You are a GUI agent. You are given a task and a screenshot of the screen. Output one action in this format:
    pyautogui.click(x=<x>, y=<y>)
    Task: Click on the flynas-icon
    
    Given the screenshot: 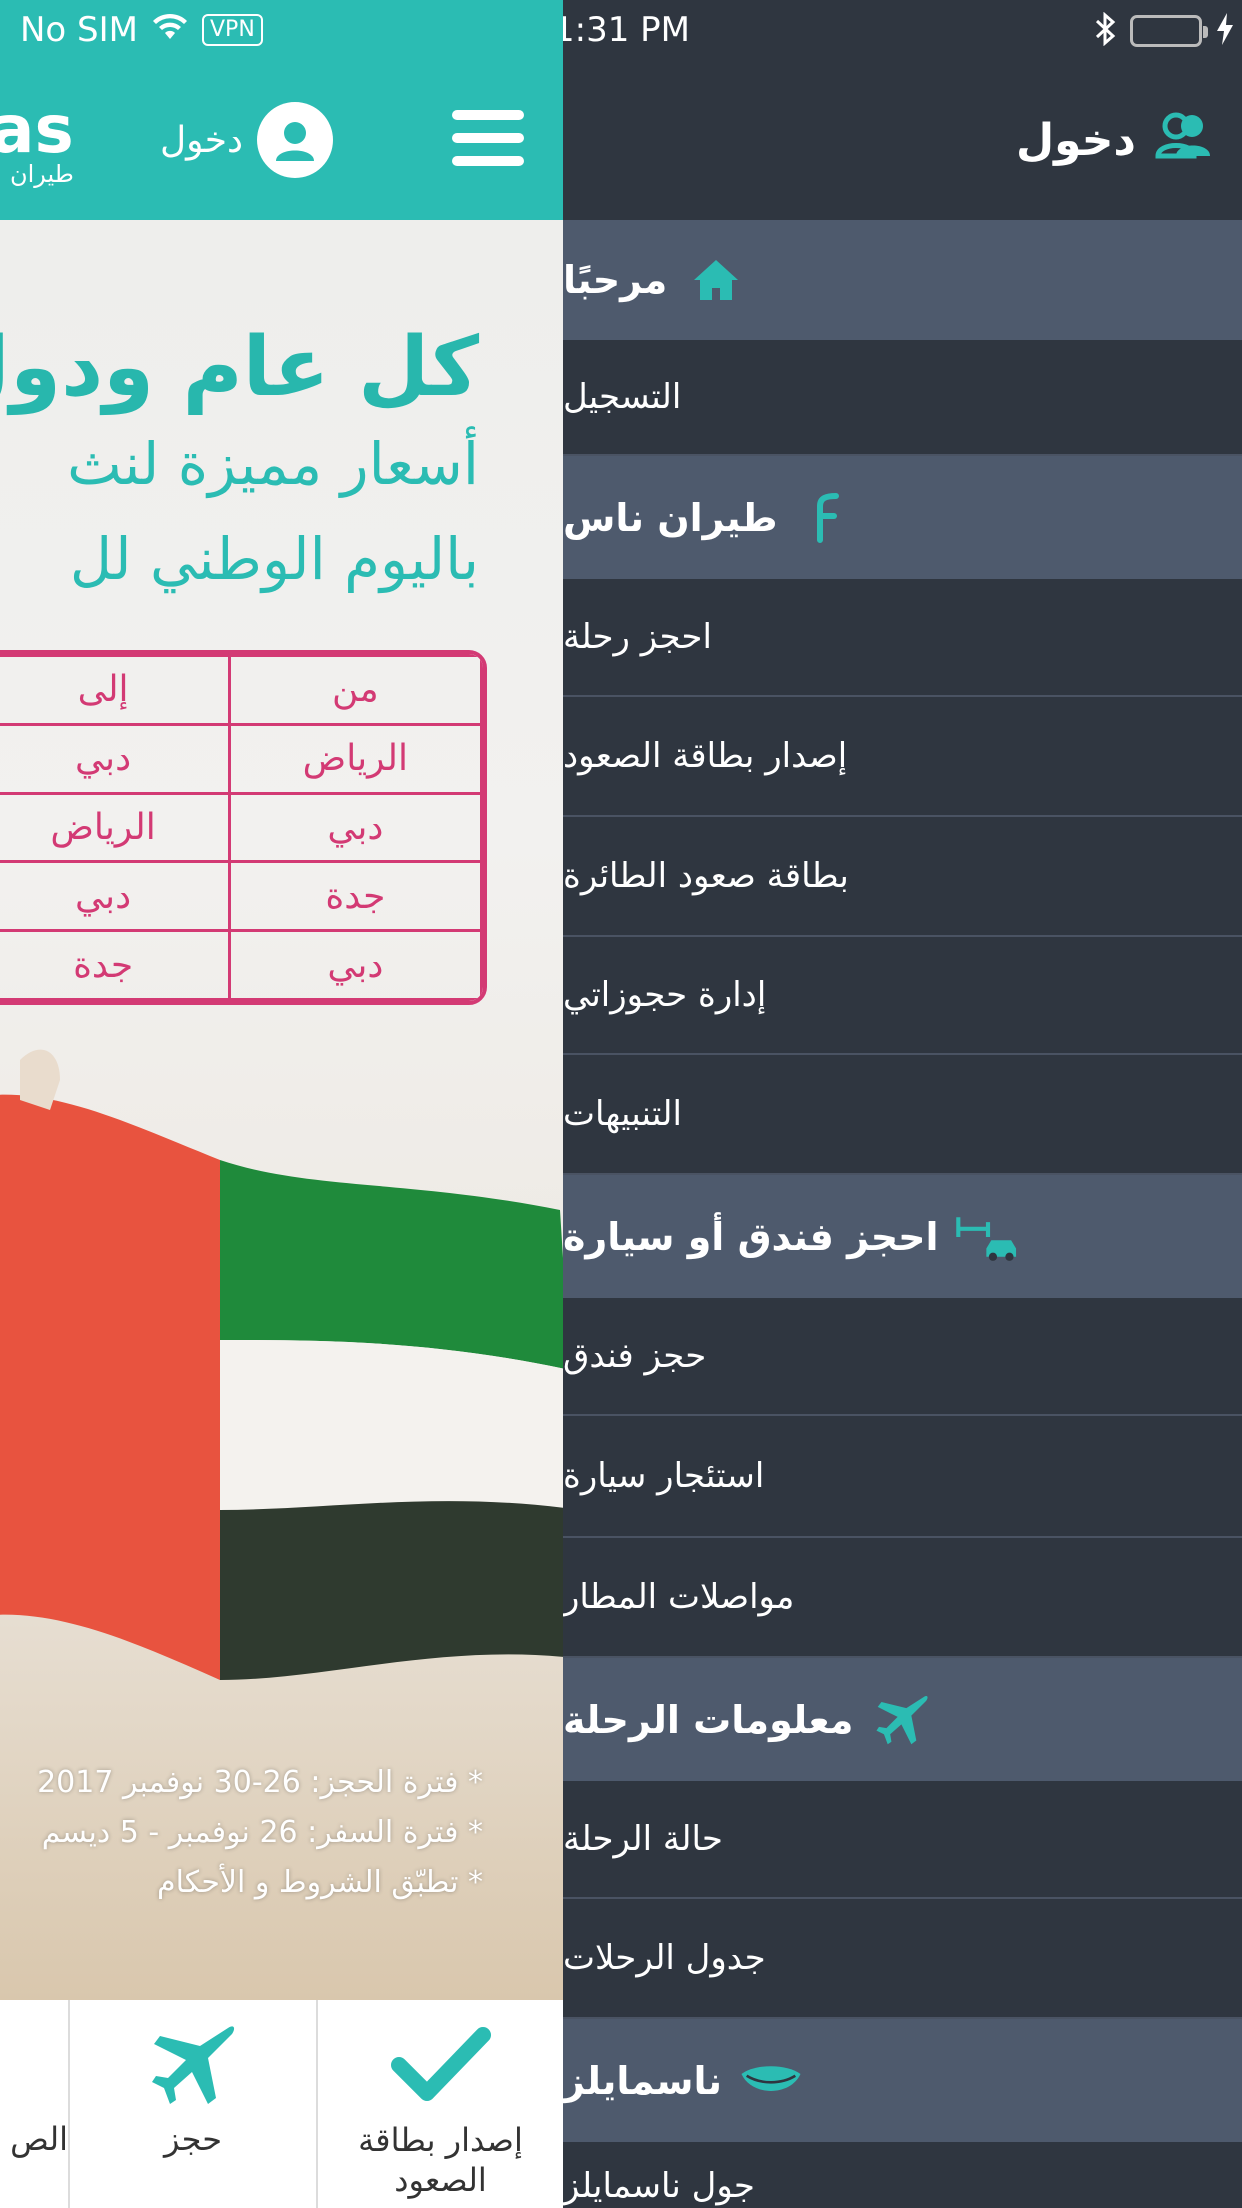 What is the action you would take?
    pyautogui.click(x=827, y=518)
    